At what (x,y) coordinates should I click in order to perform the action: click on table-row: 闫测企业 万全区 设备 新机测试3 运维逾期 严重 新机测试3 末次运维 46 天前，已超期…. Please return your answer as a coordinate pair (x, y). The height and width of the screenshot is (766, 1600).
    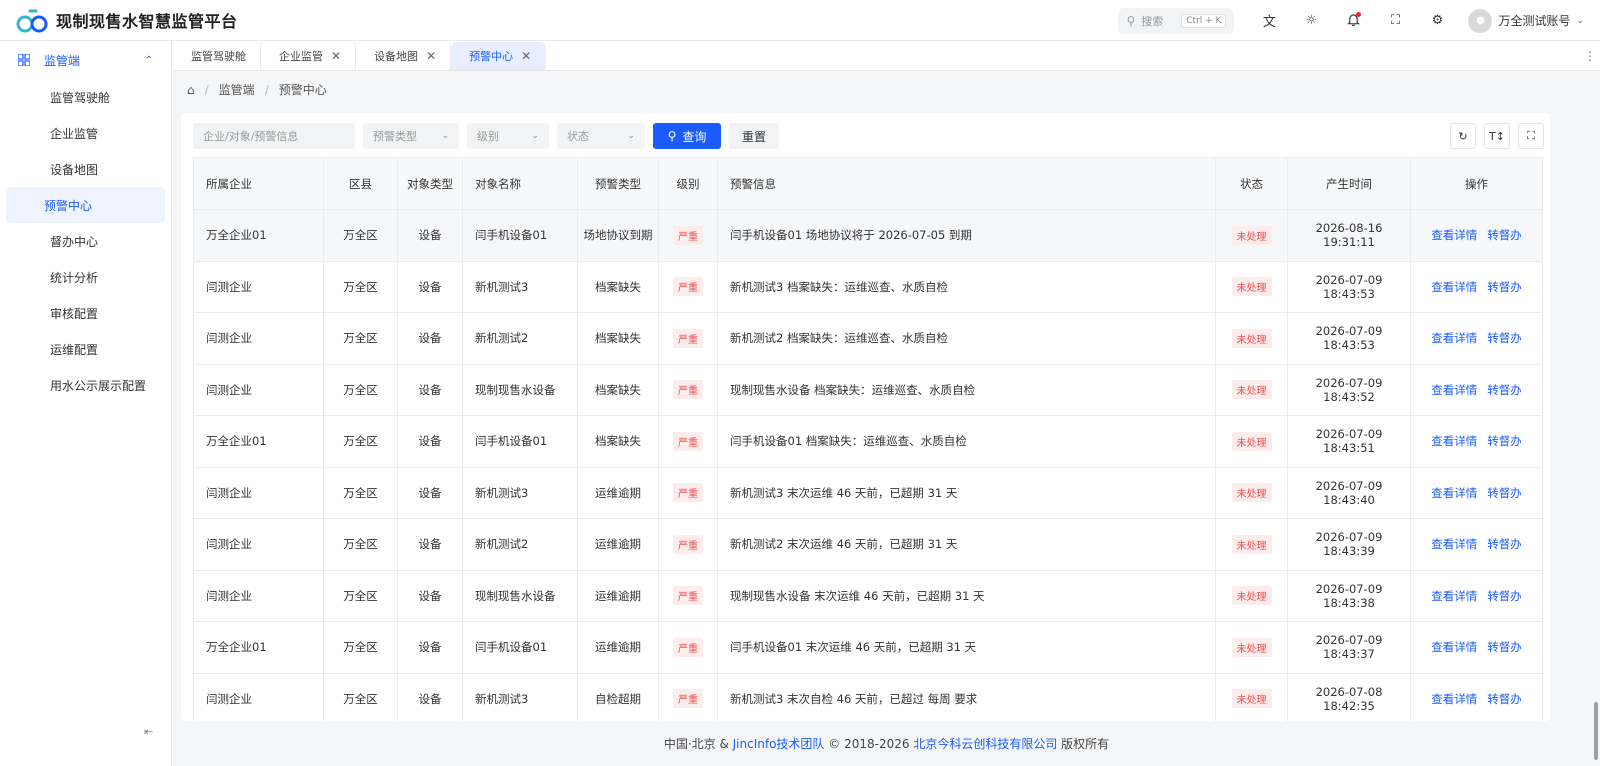
    Looking at the image, I should click on (868, 492).